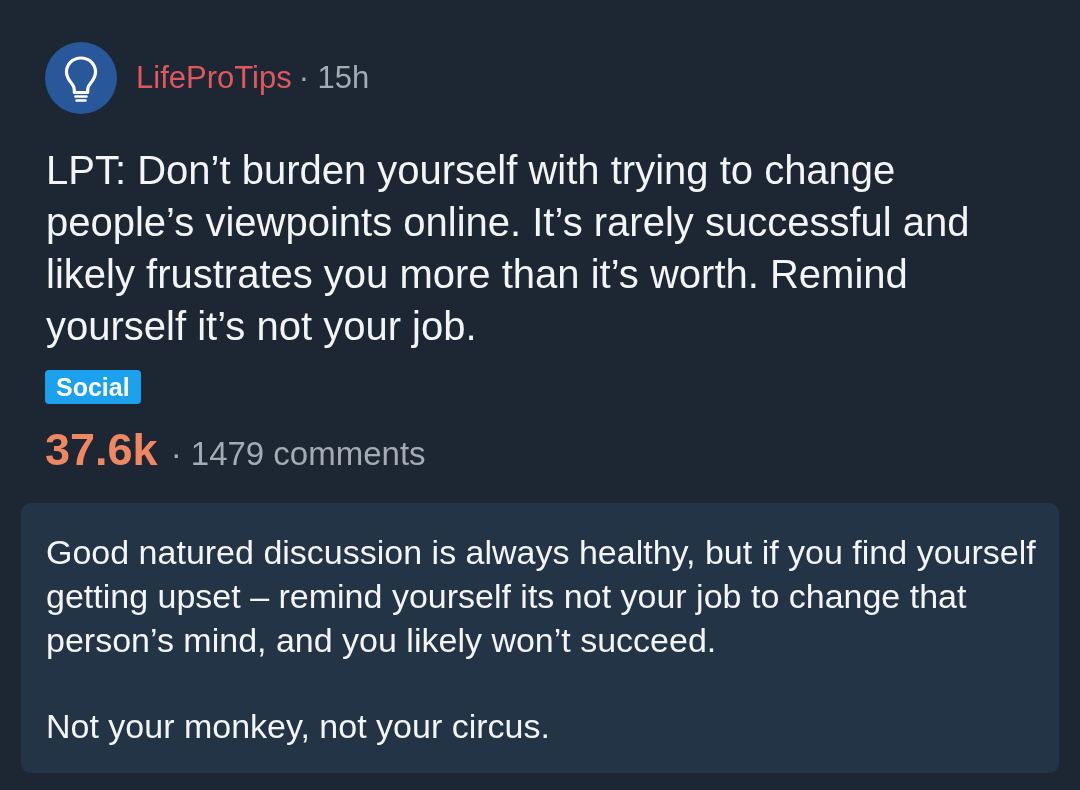  What do you see at coordinates (214, 78) in the screenshot?
I see `subreddit-link: LifeProTips` at bounding box center [214, 78].